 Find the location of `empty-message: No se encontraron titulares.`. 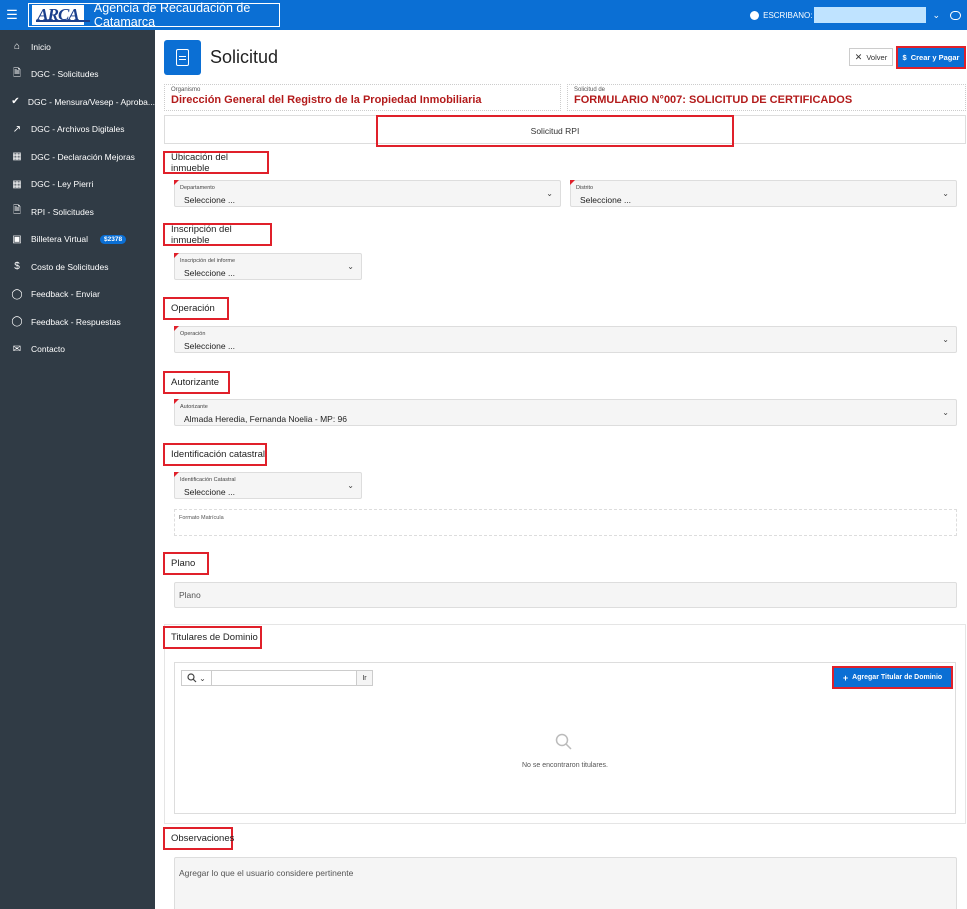

empty-message: No se encontraron titulares. is located at coordinates (565, 765).